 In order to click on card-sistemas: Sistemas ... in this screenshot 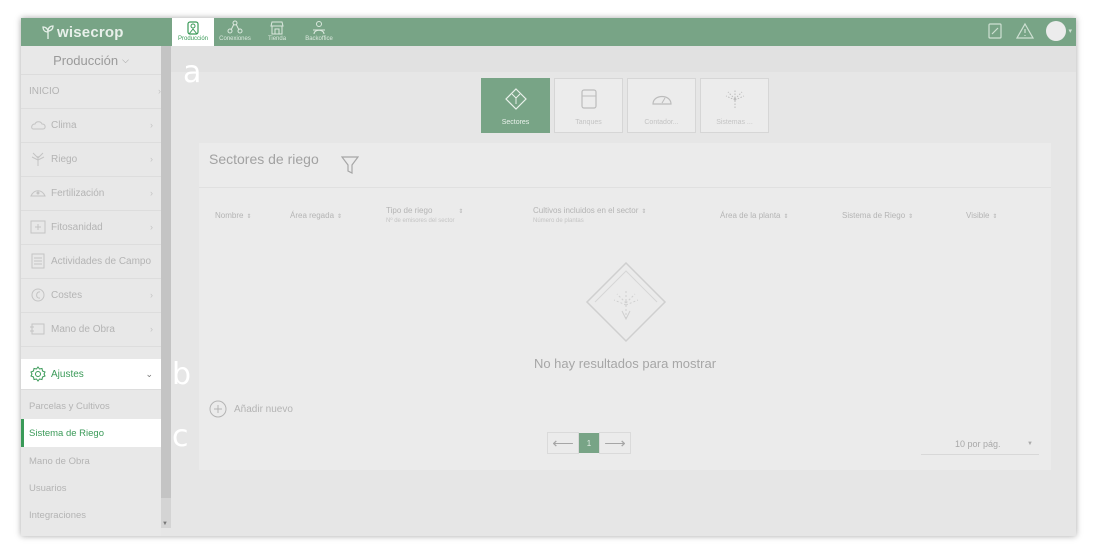, I will do `click(734, 105)`.